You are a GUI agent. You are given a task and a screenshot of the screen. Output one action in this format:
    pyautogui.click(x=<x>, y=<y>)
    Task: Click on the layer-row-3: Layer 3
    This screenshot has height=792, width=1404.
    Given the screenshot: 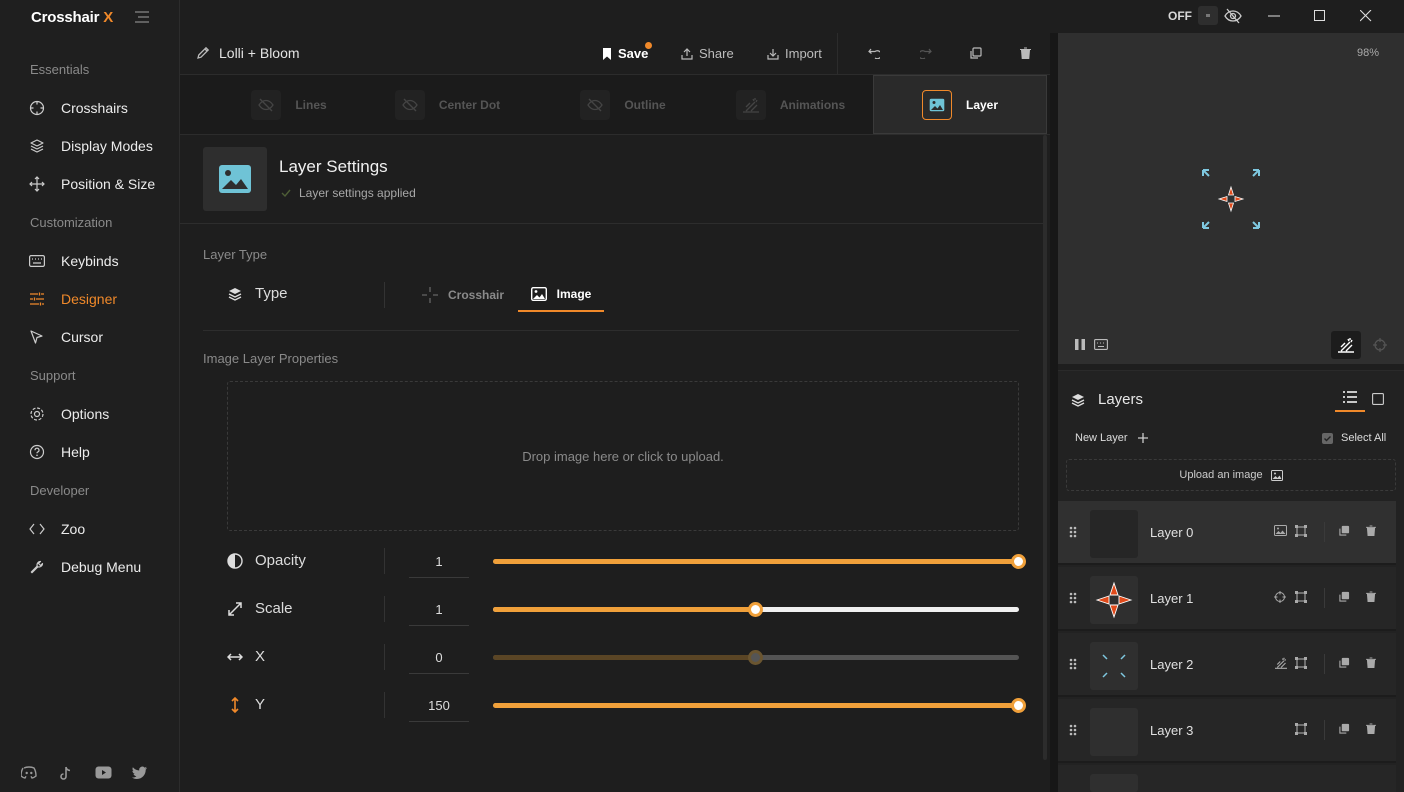 What is the action you would take?
    pyautogui.click(x=1227, y=731)
    